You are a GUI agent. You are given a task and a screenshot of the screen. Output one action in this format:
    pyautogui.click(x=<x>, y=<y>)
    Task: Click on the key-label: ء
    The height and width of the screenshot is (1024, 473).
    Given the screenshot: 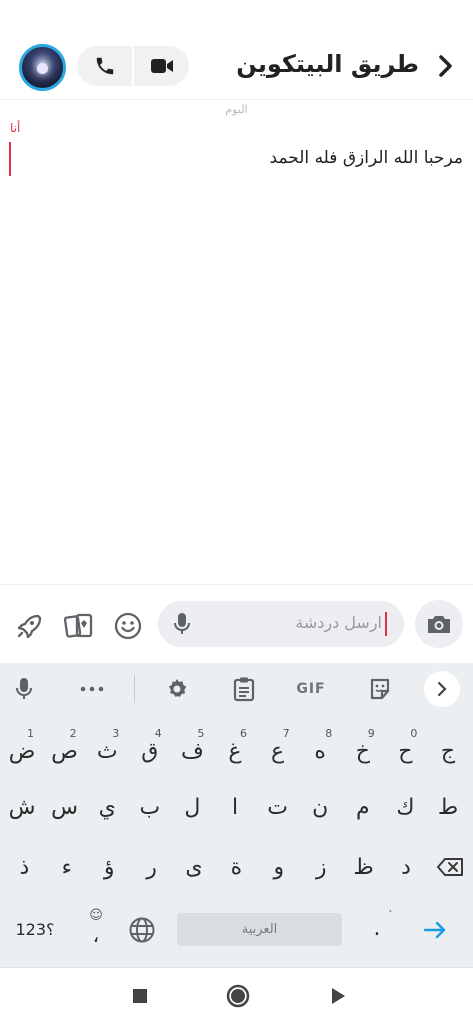 What is the action you would take?
    pyautogui.click(x=66, y=867)
    